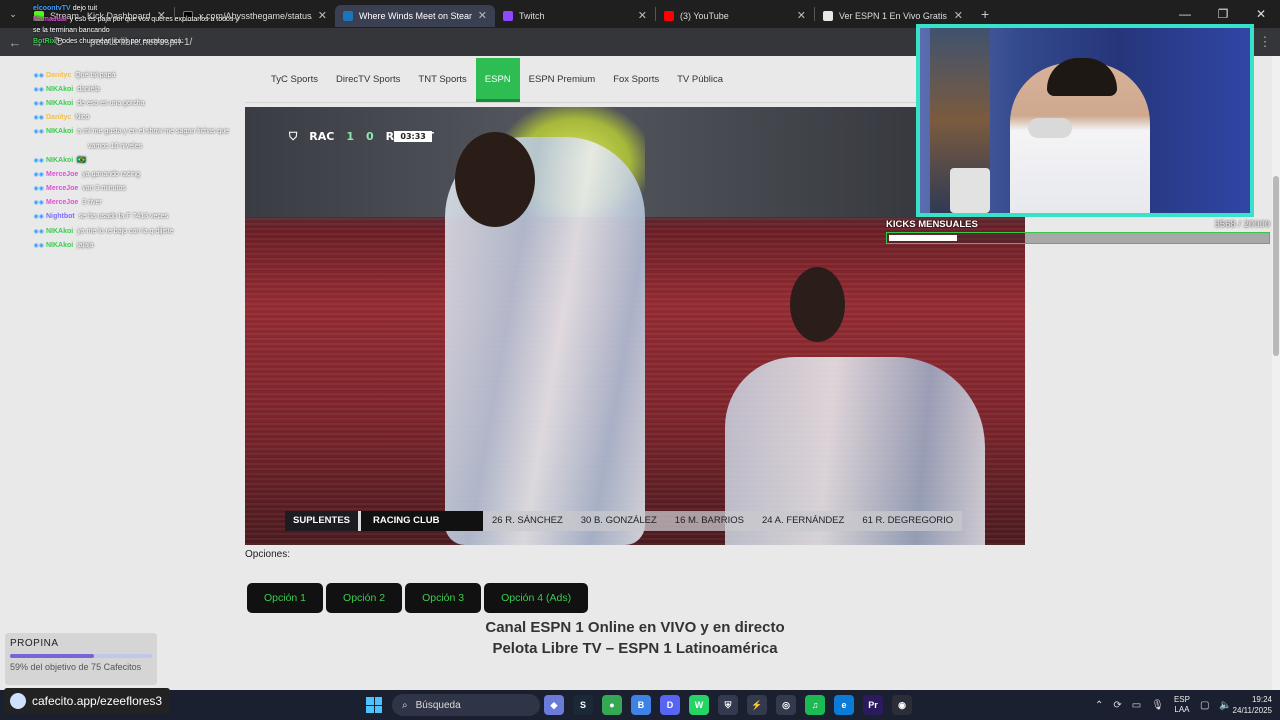 The height and width of the screenshot is (720, 1280). Describe the element at coordinates (111, 103) in the screenshot. I see `chat-text: de eso es una gorcha` at that location.